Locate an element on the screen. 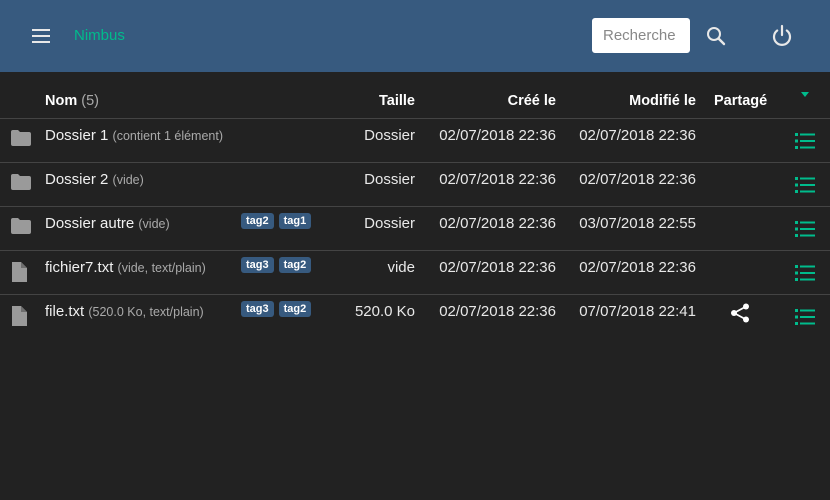  item-name-cell: Dossier 1 (contient 1 élément) is located at coordinates (134, 135).